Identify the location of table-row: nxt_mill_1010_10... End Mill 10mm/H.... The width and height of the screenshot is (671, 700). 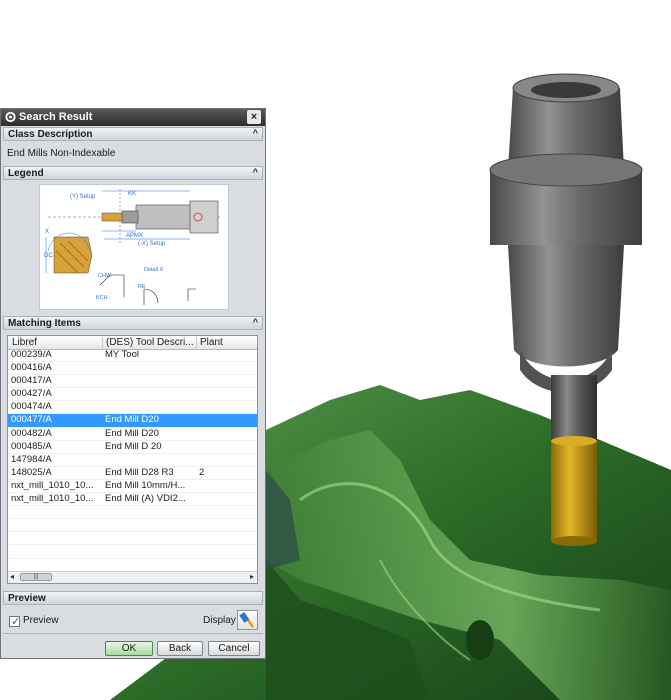
(132, 486).